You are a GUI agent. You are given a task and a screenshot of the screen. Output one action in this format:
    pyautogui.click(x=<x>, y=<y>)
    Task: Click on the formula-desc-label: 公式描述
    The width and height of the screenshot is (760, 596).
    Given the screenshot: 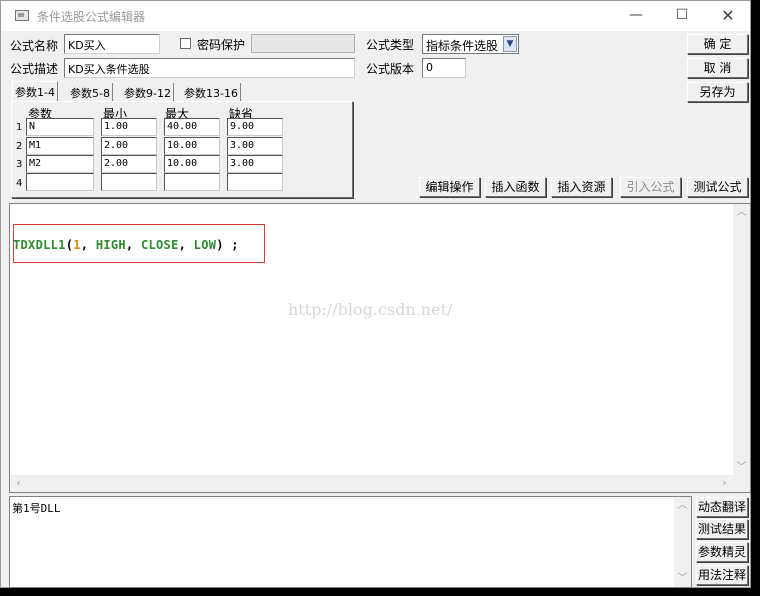 What is the action you would take?
    pyautogui.click(x=34, y=69)
    